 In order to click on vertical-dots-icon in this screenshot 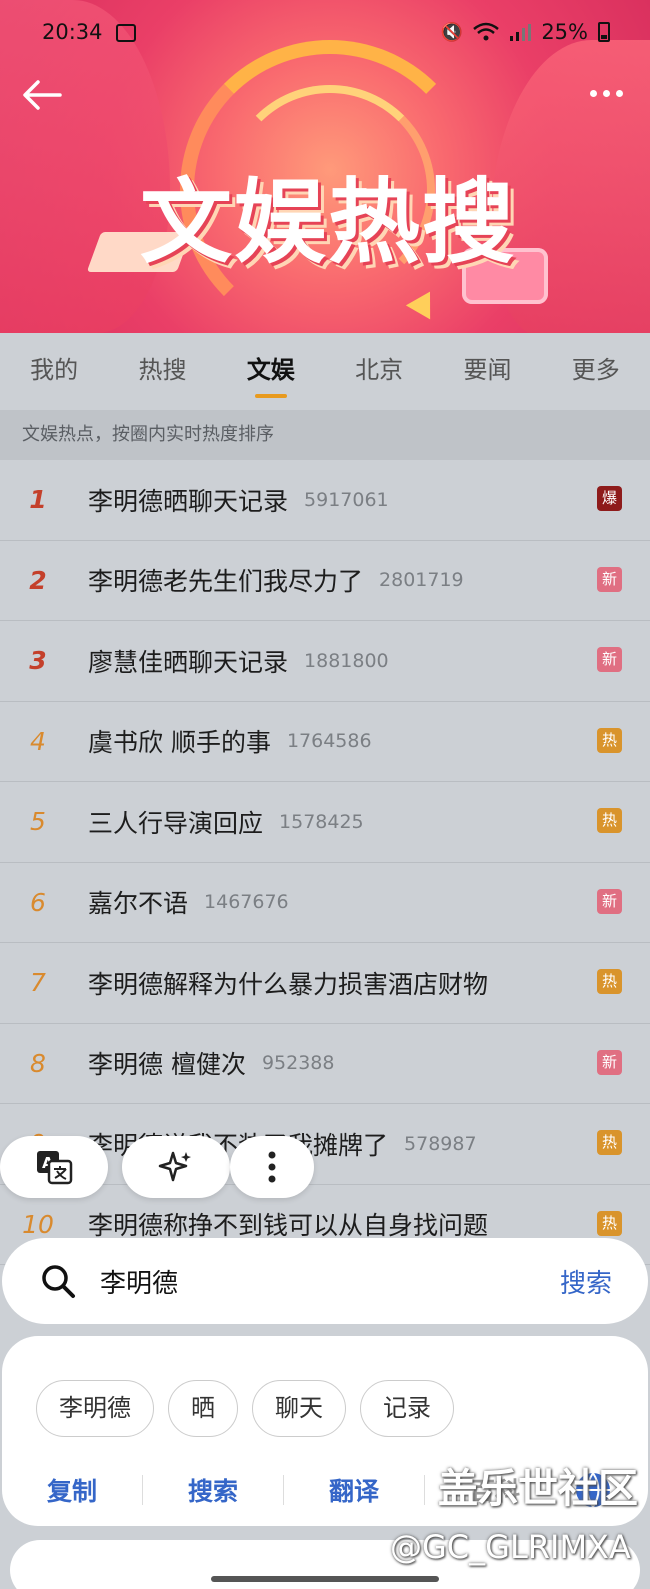, I will do `click(272, 1167)`.